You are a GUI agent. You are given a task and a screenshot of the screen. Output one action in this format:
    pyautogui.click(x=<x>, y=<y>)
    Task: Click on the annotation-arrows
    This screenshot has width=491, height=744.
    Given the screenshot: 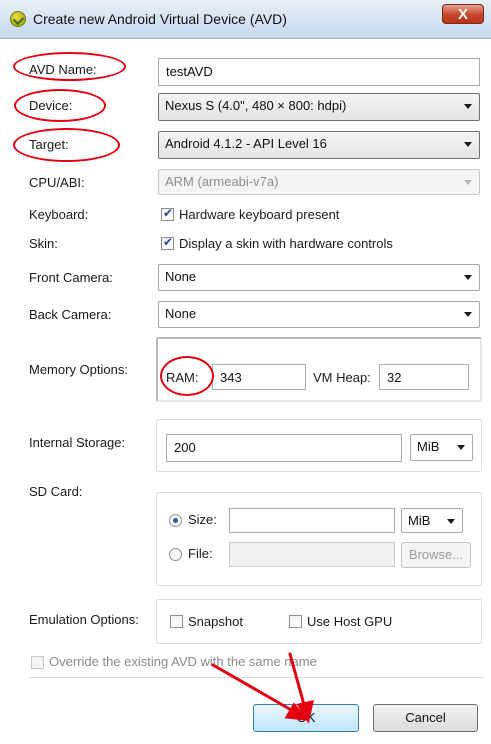 What is the action you would take?
    pyautogui.click(x=262, y=688)
    